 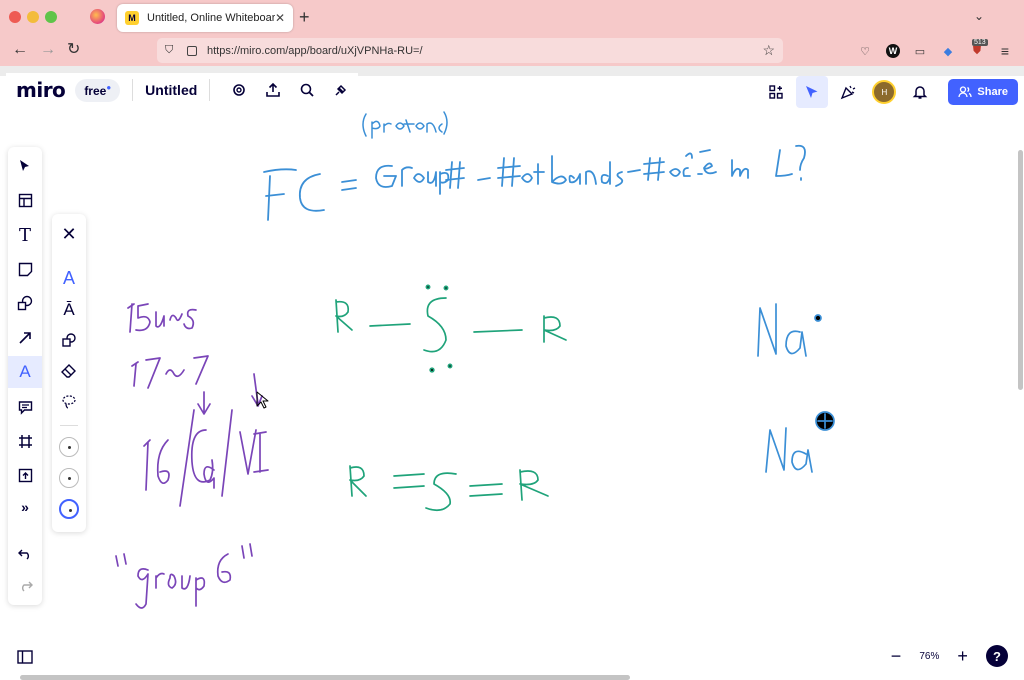 I want to click on more-tools-icon: », so click(x=25, y=507).